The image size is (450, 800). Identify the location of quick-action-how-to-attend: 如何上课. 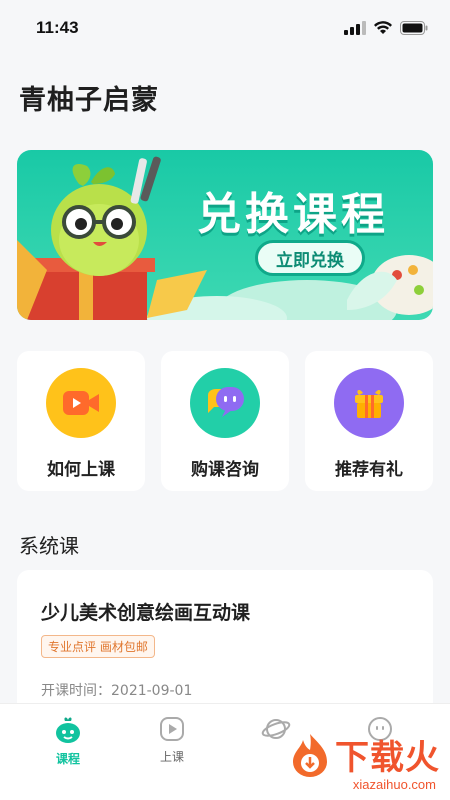
(81, 421).